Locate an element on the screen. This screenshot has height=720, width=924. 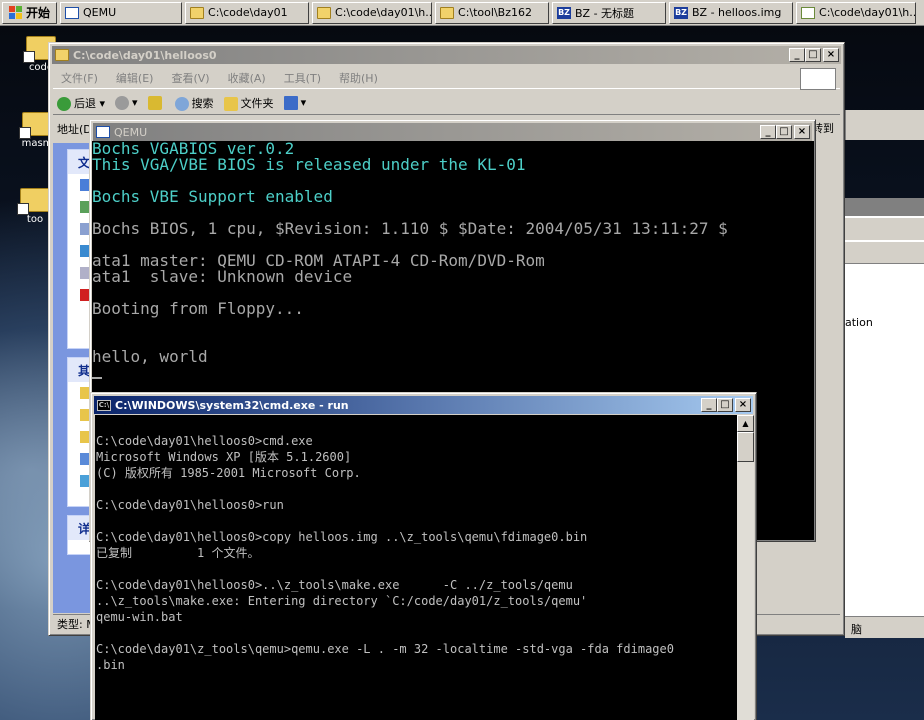
background-window: ation 脑 is located at coordinates (884, 418).